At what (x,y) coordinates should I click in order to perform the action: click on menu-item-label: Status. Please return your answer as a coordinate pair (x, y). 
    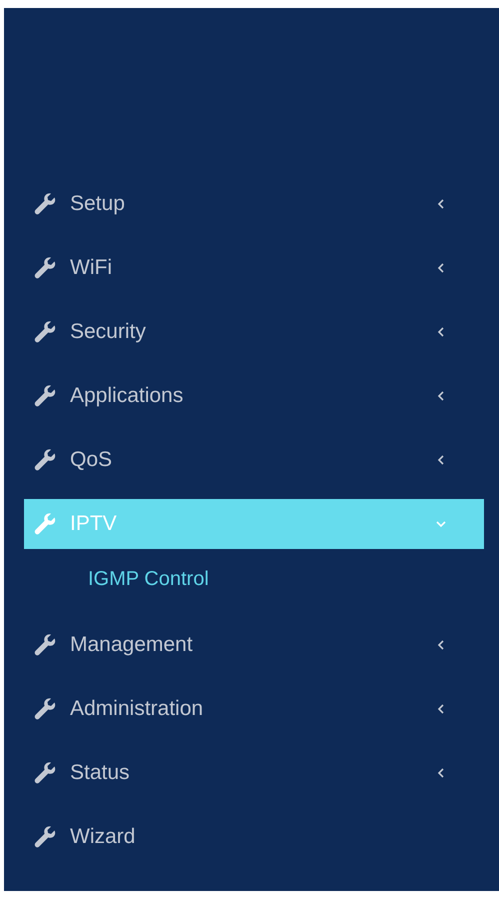
    Looking at the image, I should click on (100, 773).